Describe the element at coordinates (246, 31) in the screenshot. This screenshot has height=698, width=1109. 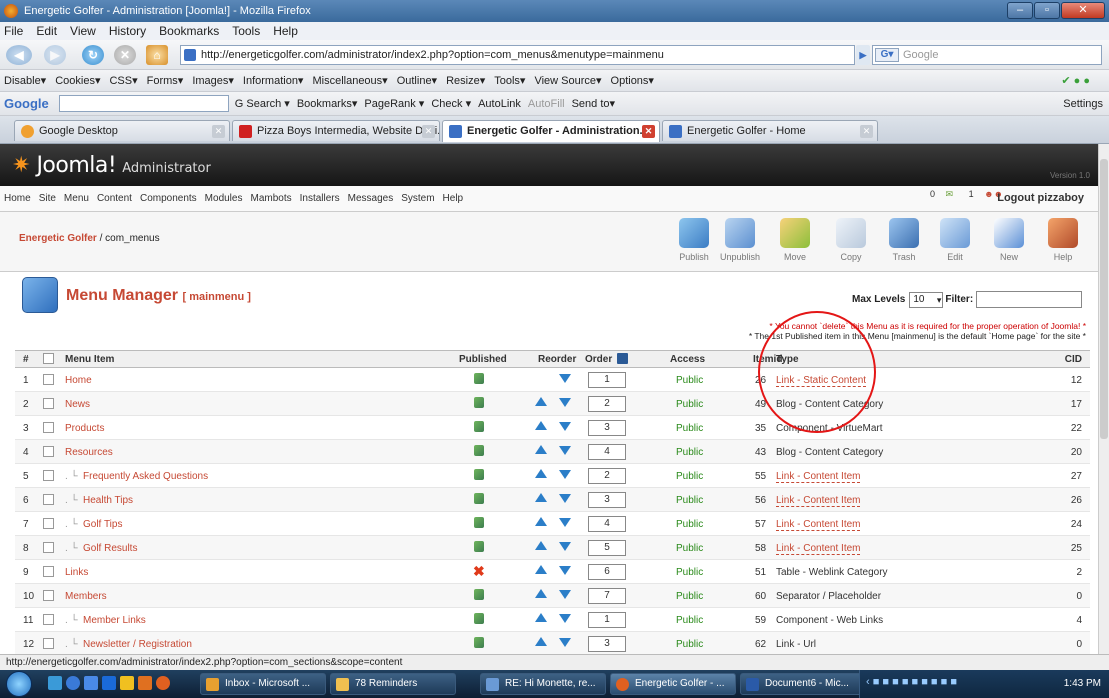
I see `menu-tools: Tools` at that location.